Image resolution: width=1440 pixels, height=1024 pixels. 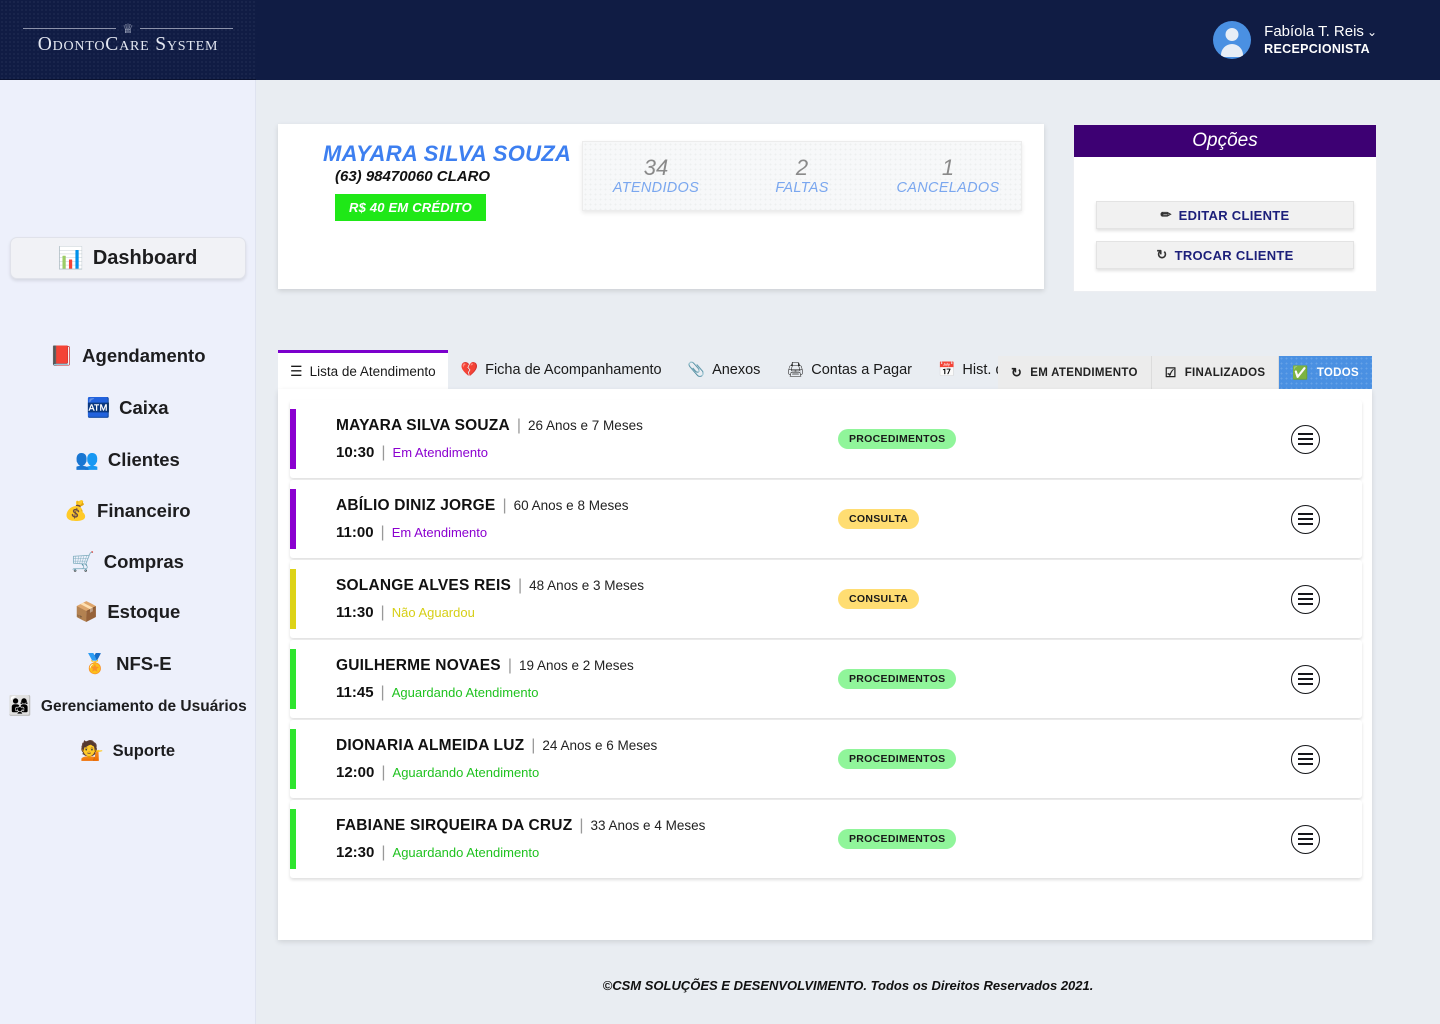 I want to click on user-menu: Fabíola T. Reis ⌄ RECEPCIONISTA, so click(x=1295, y=40).